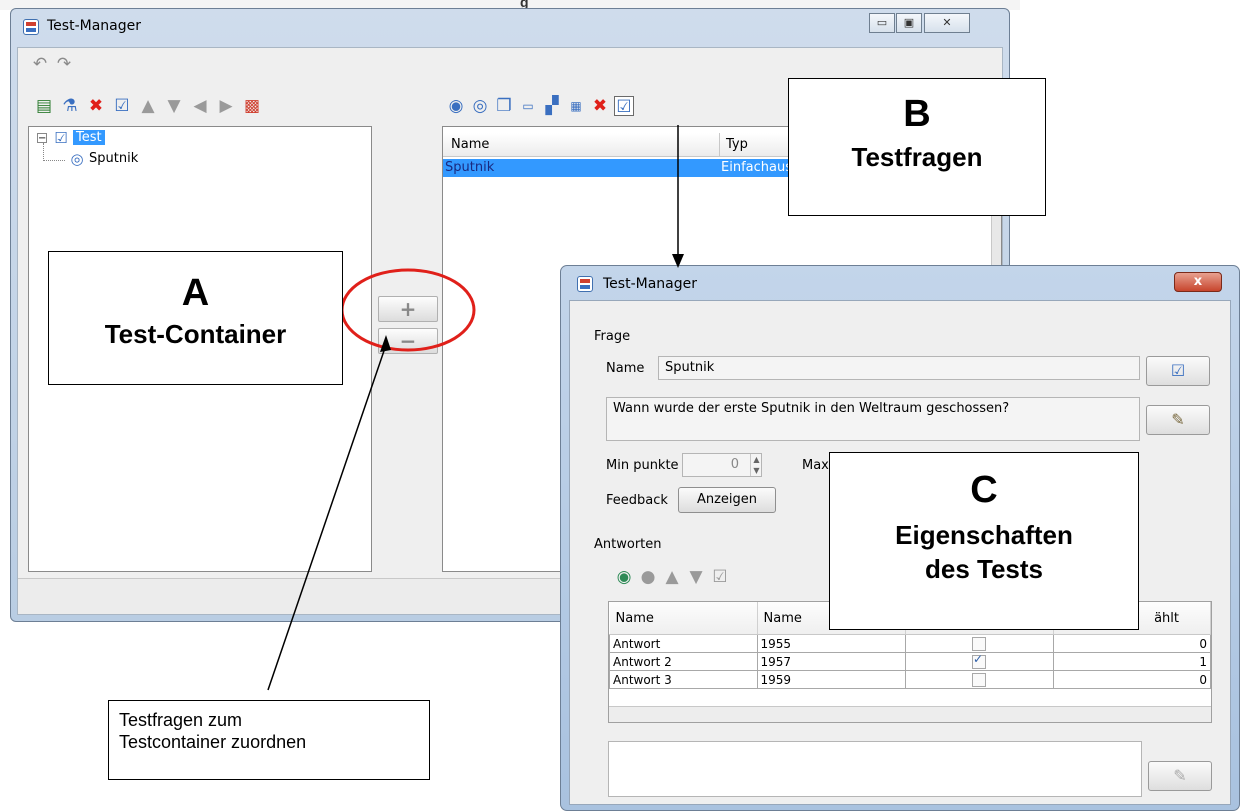  I want to click on callout-a-letter: A, so click(195, 293).